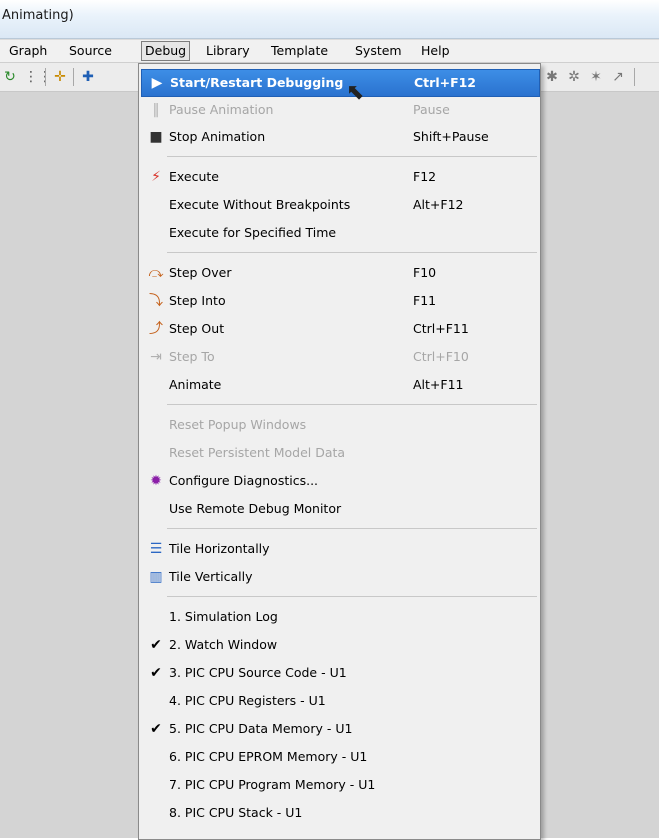 Image resolution: width=659 pixels, height=840 pixels. What do you see at coordinates (451, 136) in the screenshot?
I see `menu-item-shortcut: Shift+Pause` at bounding box center [451, 136].